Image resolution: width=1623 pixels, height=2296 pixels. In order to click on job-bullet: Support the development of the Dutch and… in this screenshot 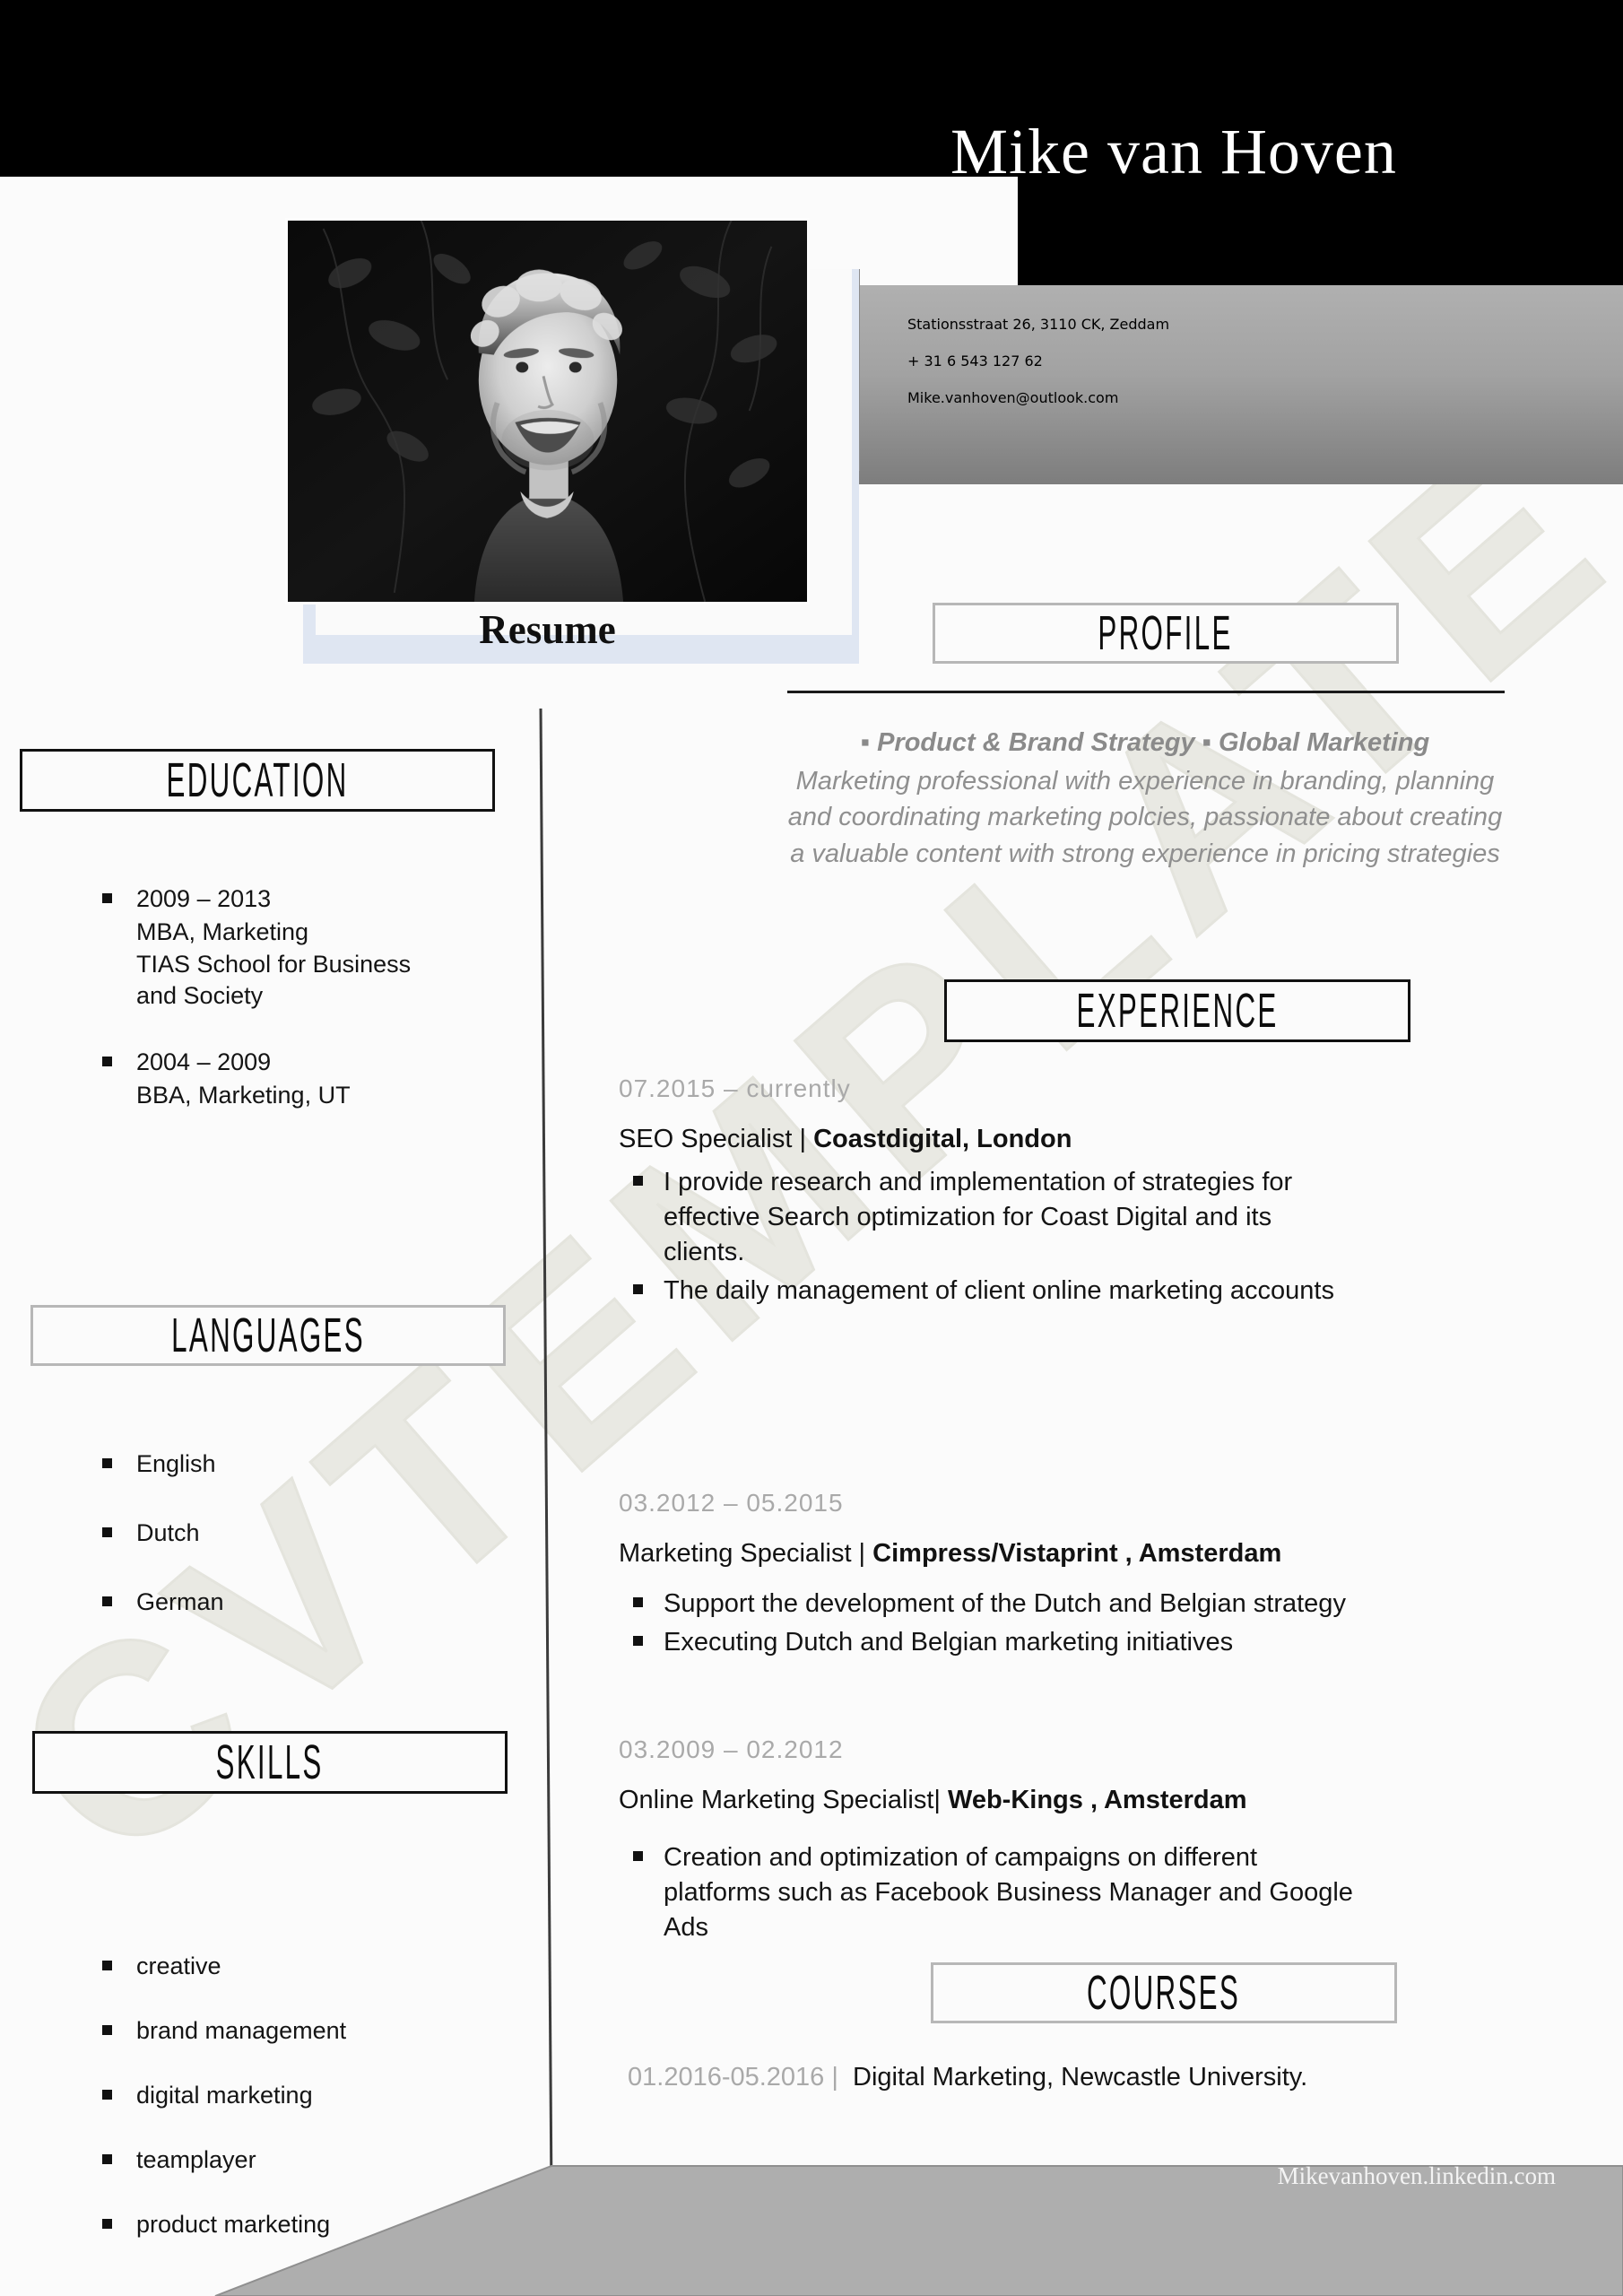, I will do `click(986, 1604)`.